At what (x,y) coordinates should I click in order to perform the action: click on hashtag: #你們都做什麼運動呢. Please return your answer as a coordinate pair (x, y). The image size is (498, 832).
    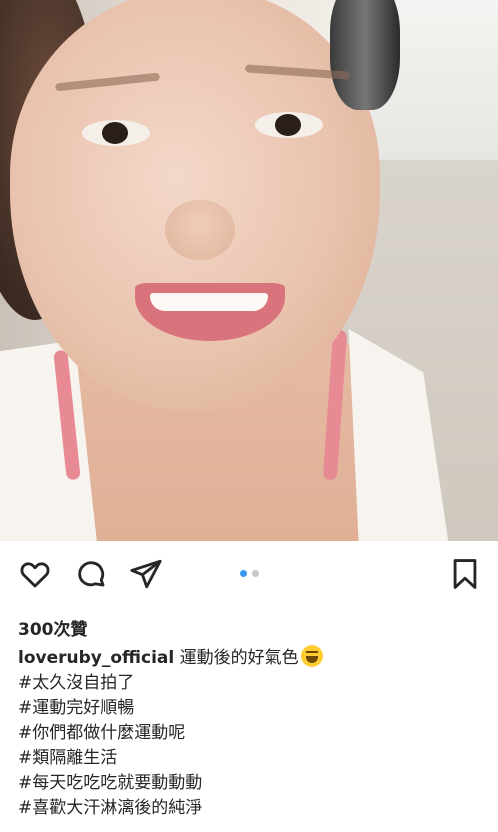
    Looking at the image, I should click on (253, 733).